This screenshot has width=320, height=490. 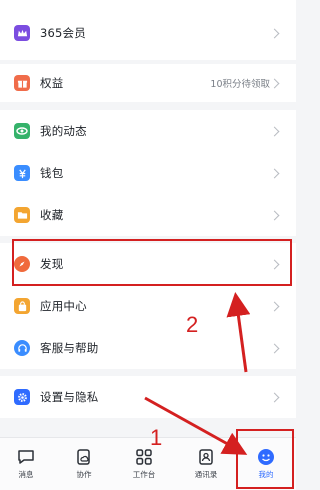 What do you see at coordinates (84, 474) in the screenshot?
I see `tab-collab-label: 协作` at bounding box center [84, 474].